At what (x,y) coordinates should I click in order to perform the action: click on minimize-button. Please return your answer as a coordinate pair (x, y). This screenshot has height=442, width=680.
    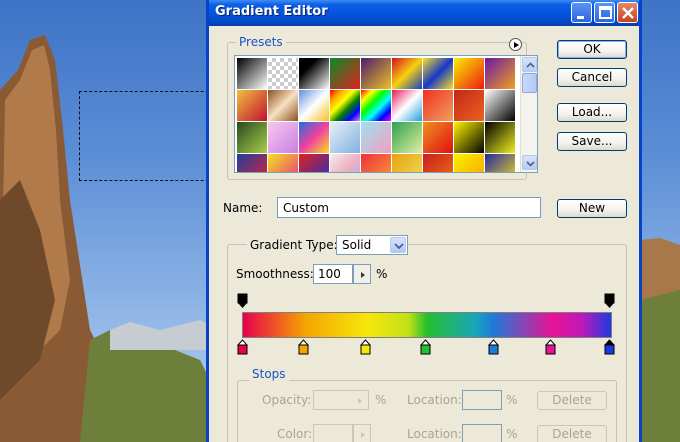
    Looking at the image, I should click on (581, 12).